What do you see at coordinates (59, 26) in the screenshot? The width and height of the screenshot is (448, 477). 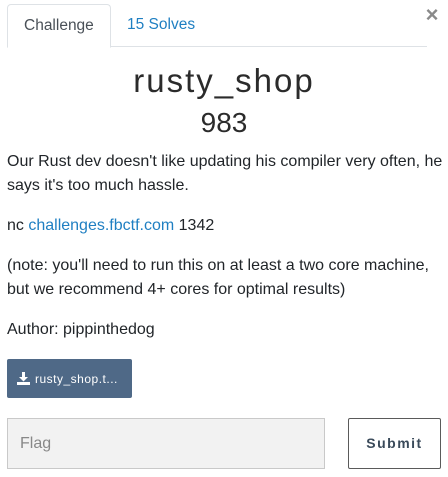 I see `tab-challenge: Challenge` at bounding box center [59, 26].